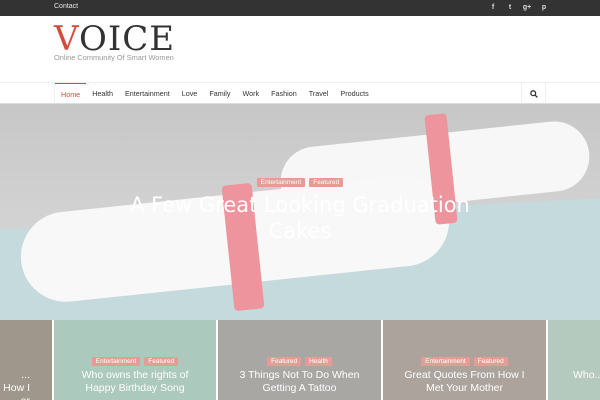  I want to click on nav-item-home: Home, so click(71, 93).